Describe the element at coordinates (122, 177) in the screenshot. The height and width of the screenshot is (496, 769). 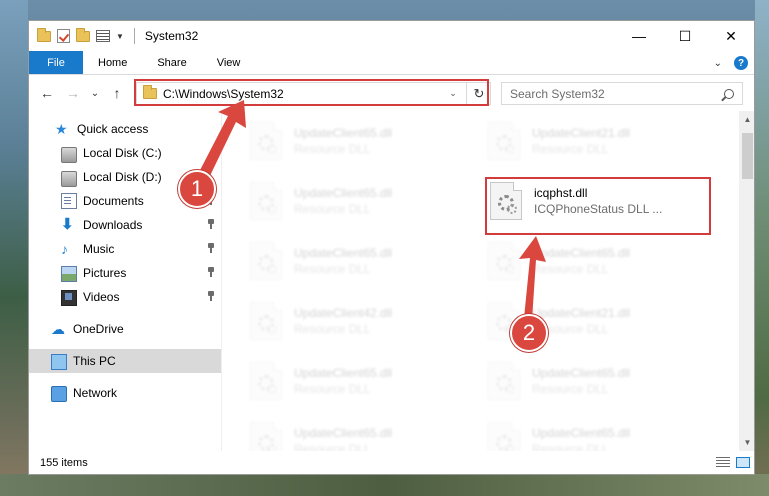
I see `sidebar-item-label: Local Disk (D:)` at that location.